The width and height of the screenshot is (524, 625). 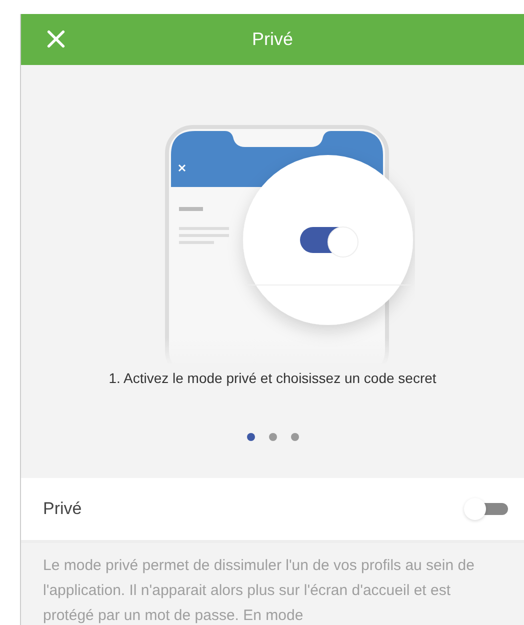 What do you see at coordinates (486, 509) in the screenshot?
I see `toggle-switch` at bounding box center [486, 509].